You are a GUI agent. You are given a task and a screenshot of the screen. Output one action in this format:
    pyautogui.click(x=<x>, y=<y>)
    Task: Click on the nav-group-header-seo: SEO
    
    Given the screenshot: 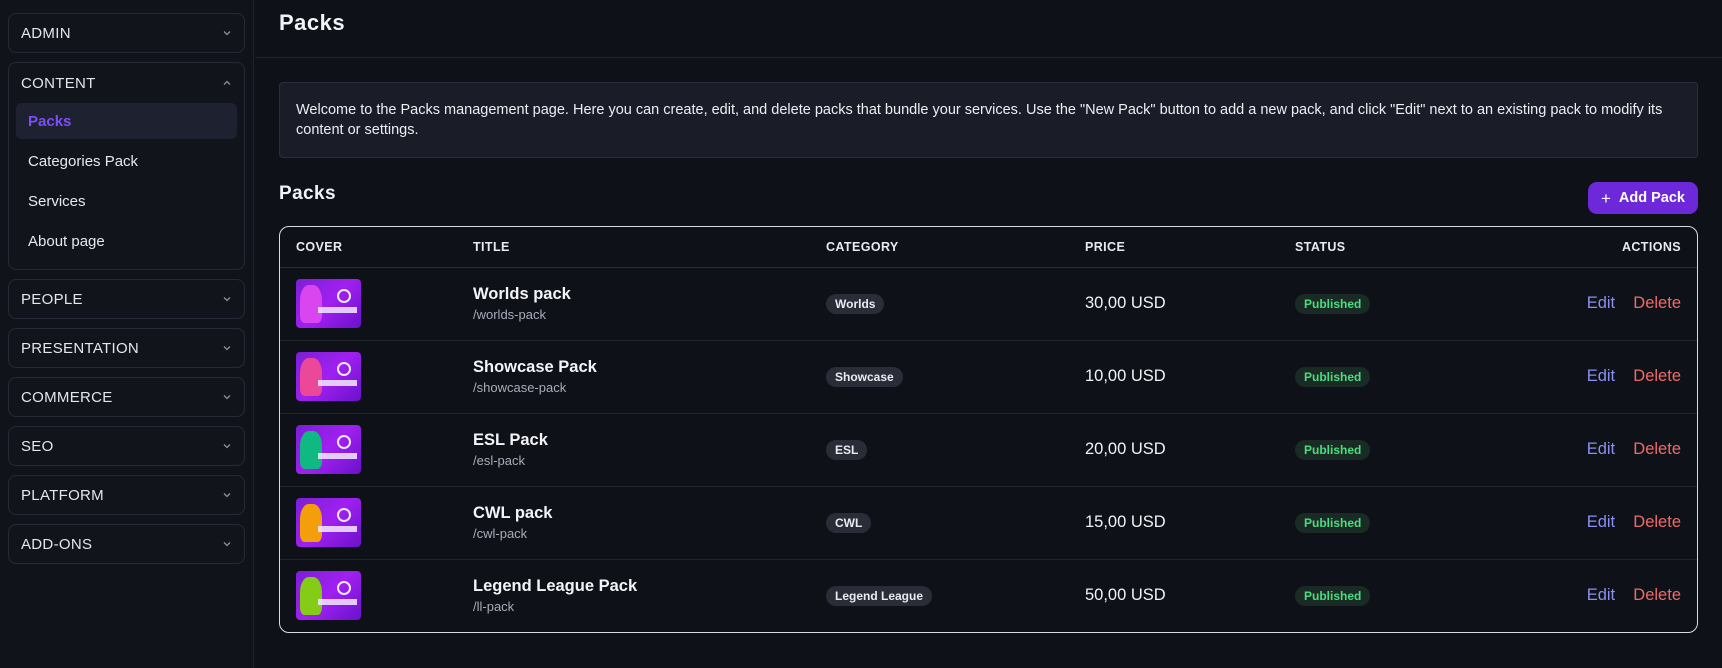 What is the action you would take?
    pyautogui.click(x=126, y=446)
    